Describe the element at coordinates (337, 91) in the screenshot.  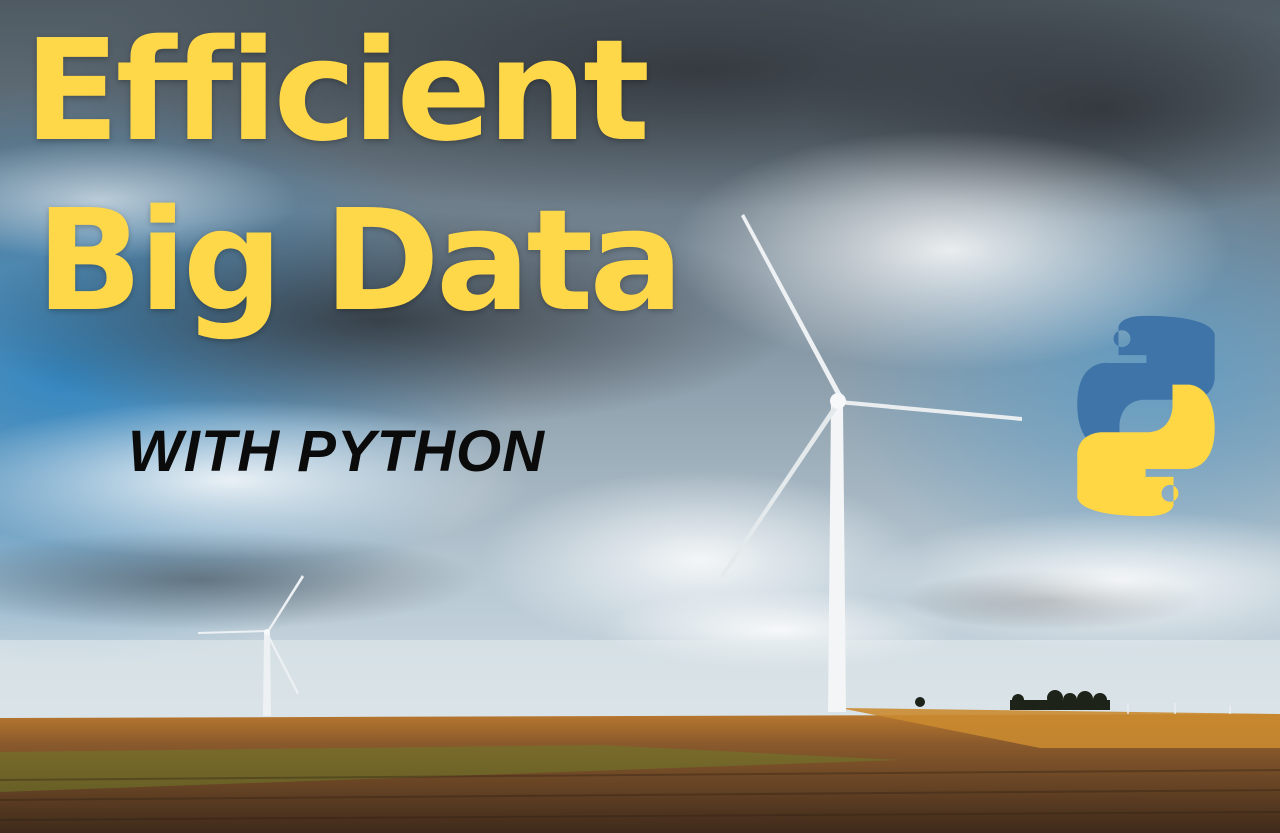
I see `title-line-1: Efficient` at that location.